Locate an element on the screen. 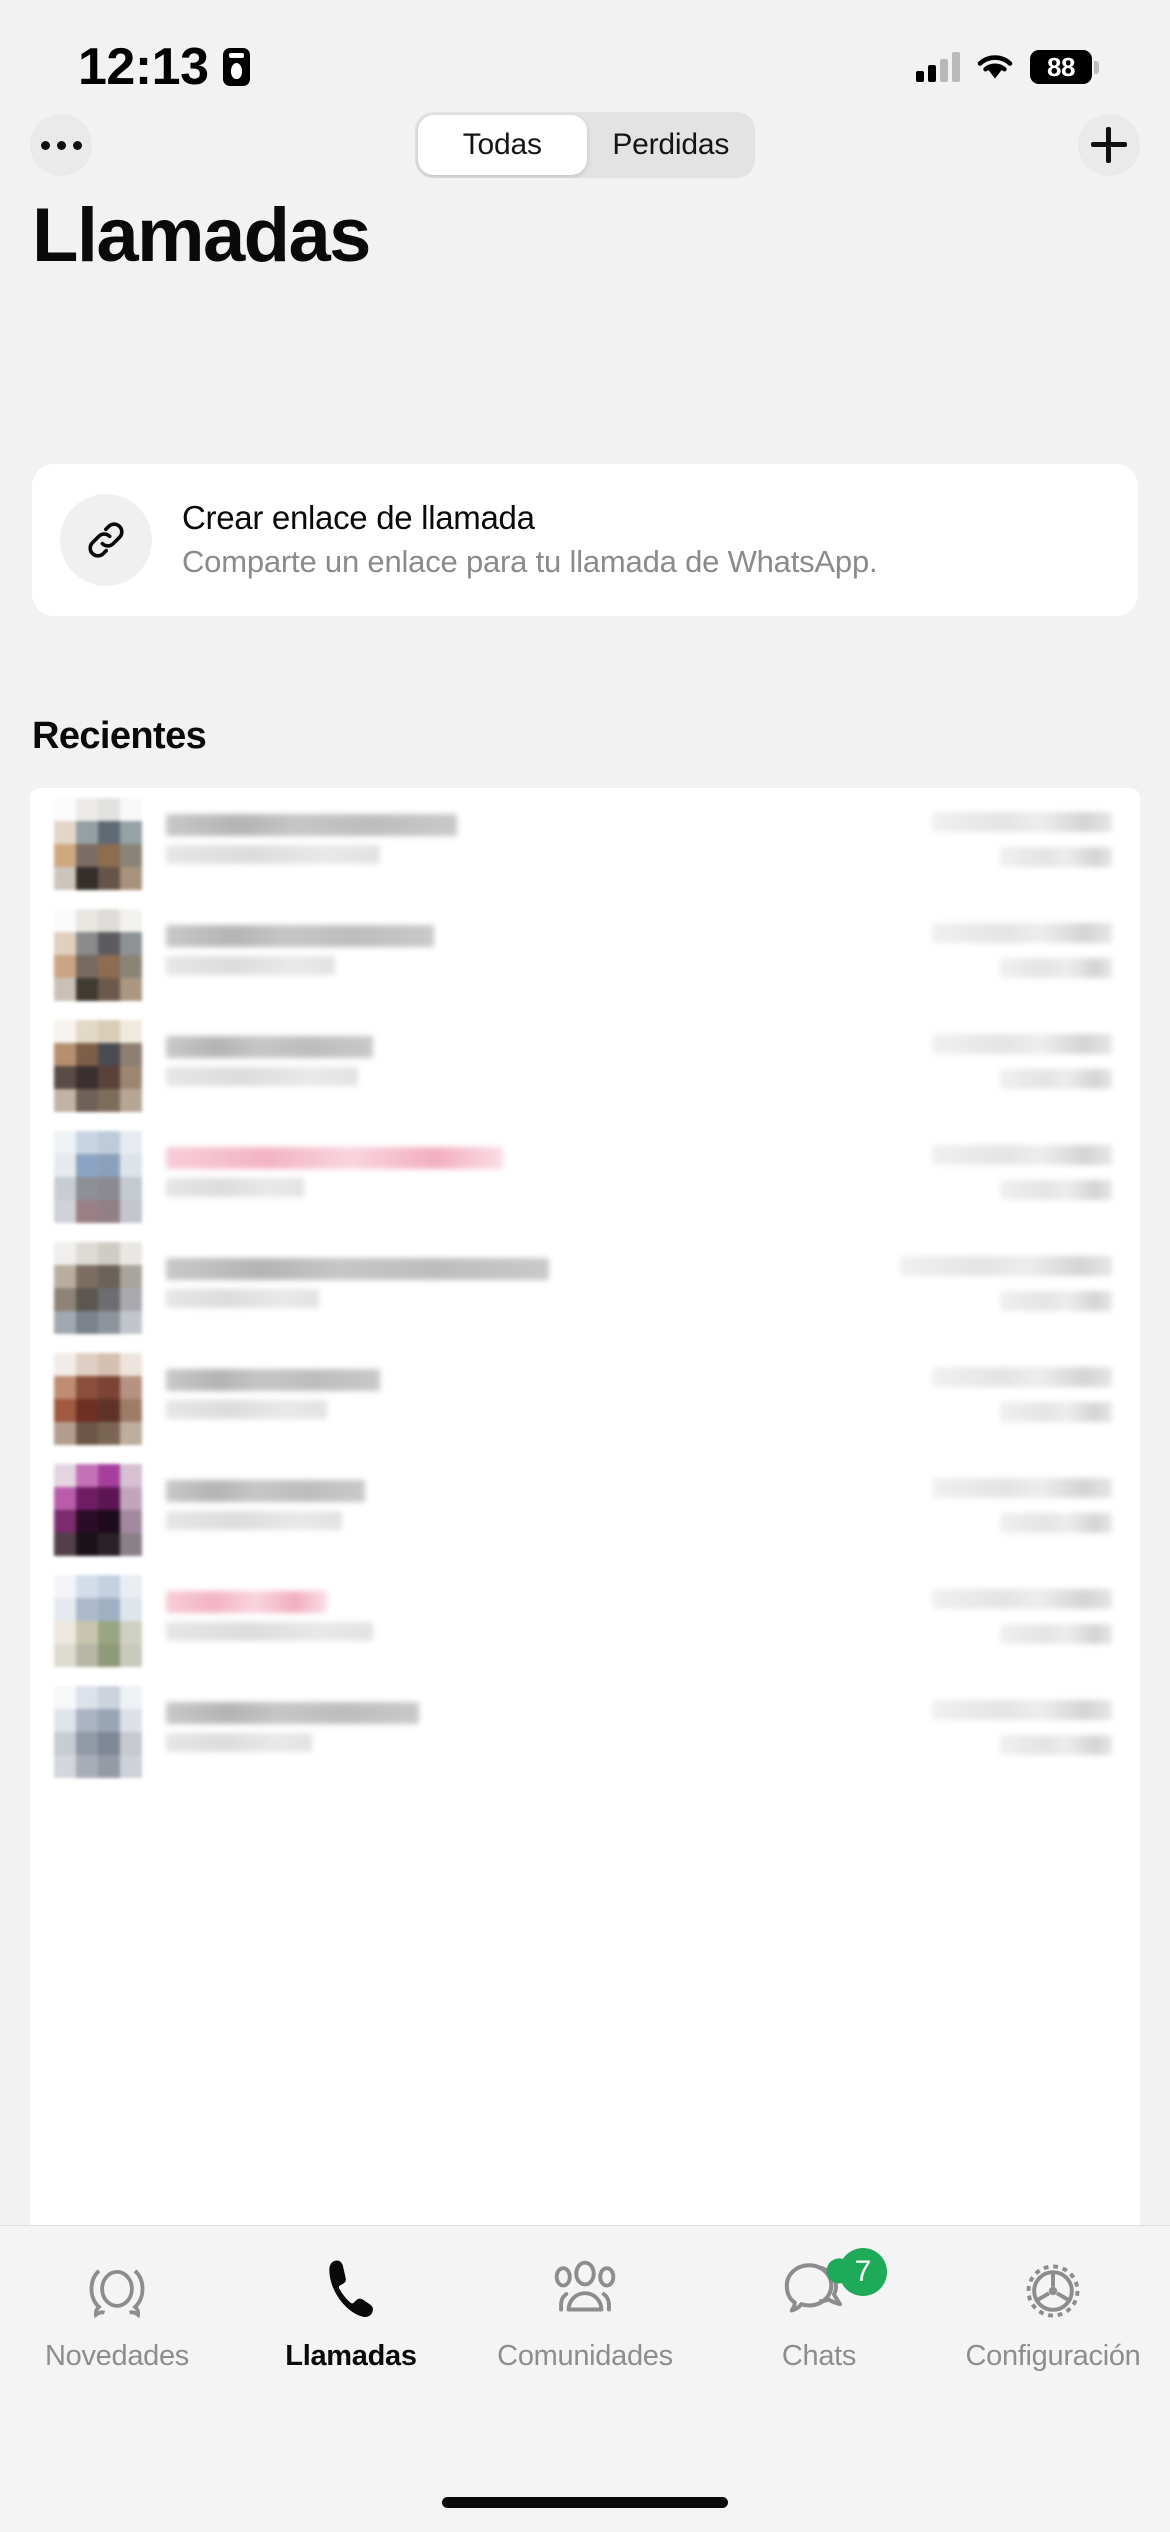 Image resolution: width=1170 pixels, height=2532 pixels. gear-icon is located at coordinates (1053, 2291).